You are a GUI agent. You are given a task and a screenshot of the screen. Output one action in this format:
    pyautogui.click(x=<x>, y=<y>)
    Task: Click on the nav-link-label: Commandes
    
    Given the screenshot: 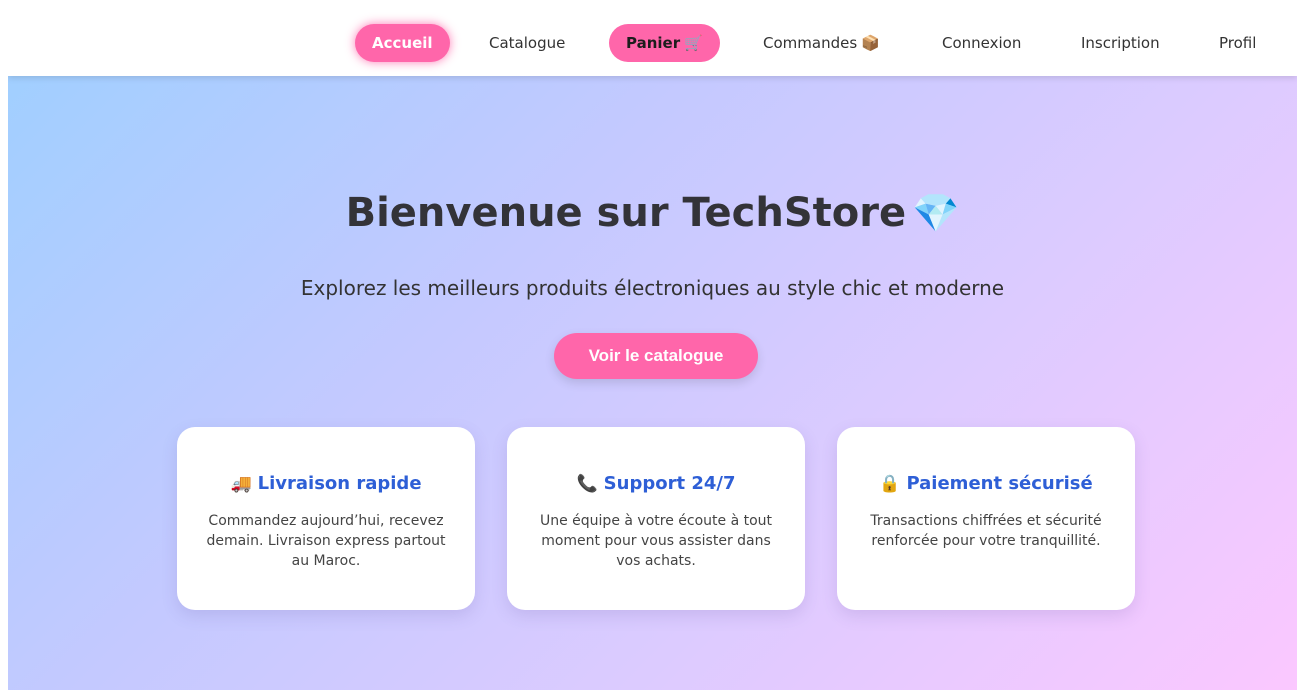 What is the action you would take?
    pyautogui.click(x=810, y=43)
    